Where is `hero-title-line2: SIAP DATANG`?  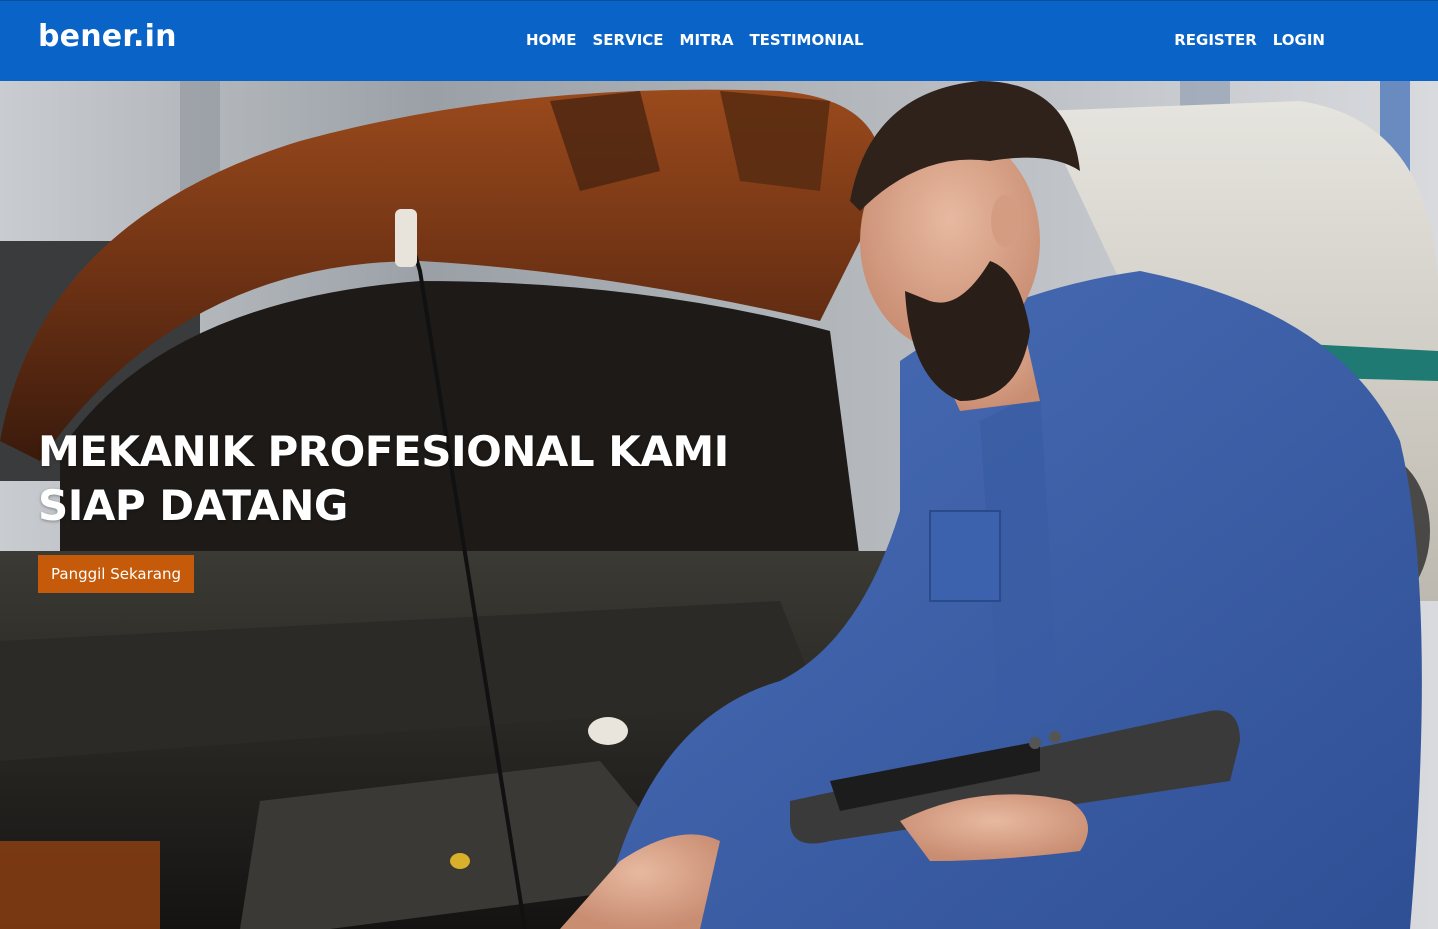 hero-title-line2: SIAP DATANG is located at coordinates (193, 505).